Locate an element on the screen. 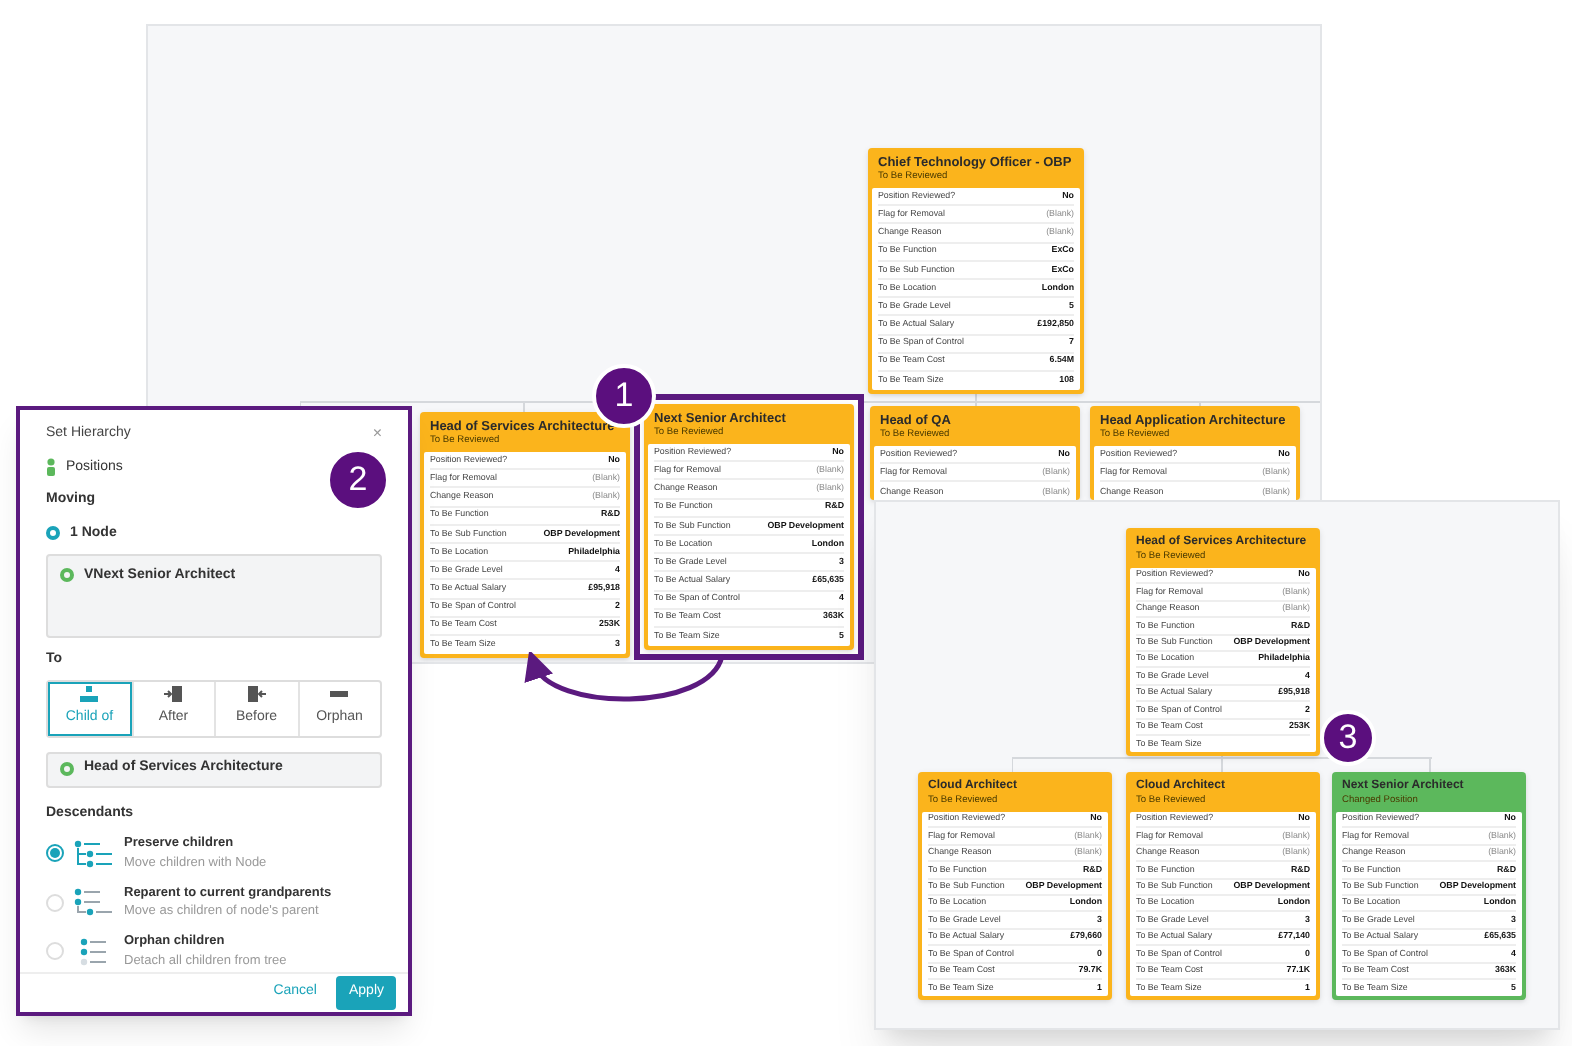 The image size is (1572, 1046). person-icon is located at coordinates (51, 467).